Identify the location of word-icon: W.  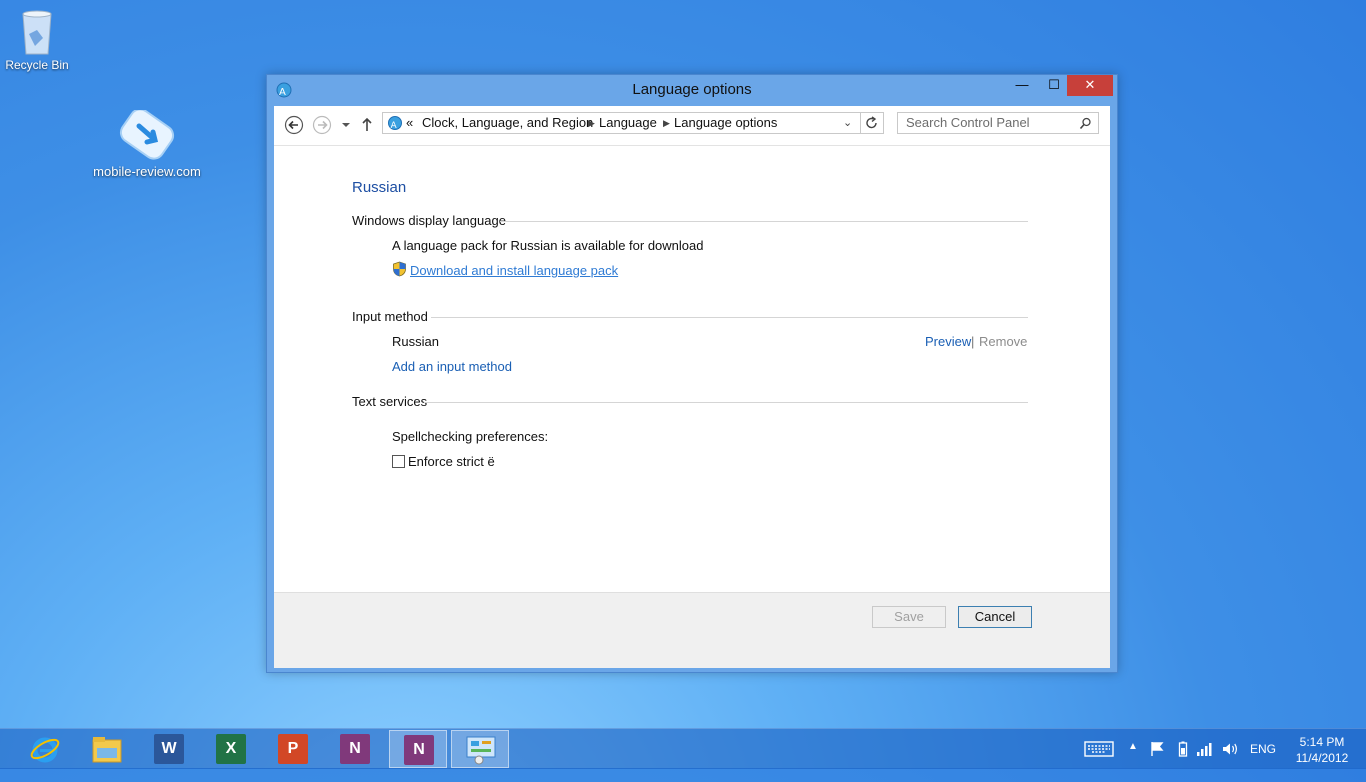
(169, 749).